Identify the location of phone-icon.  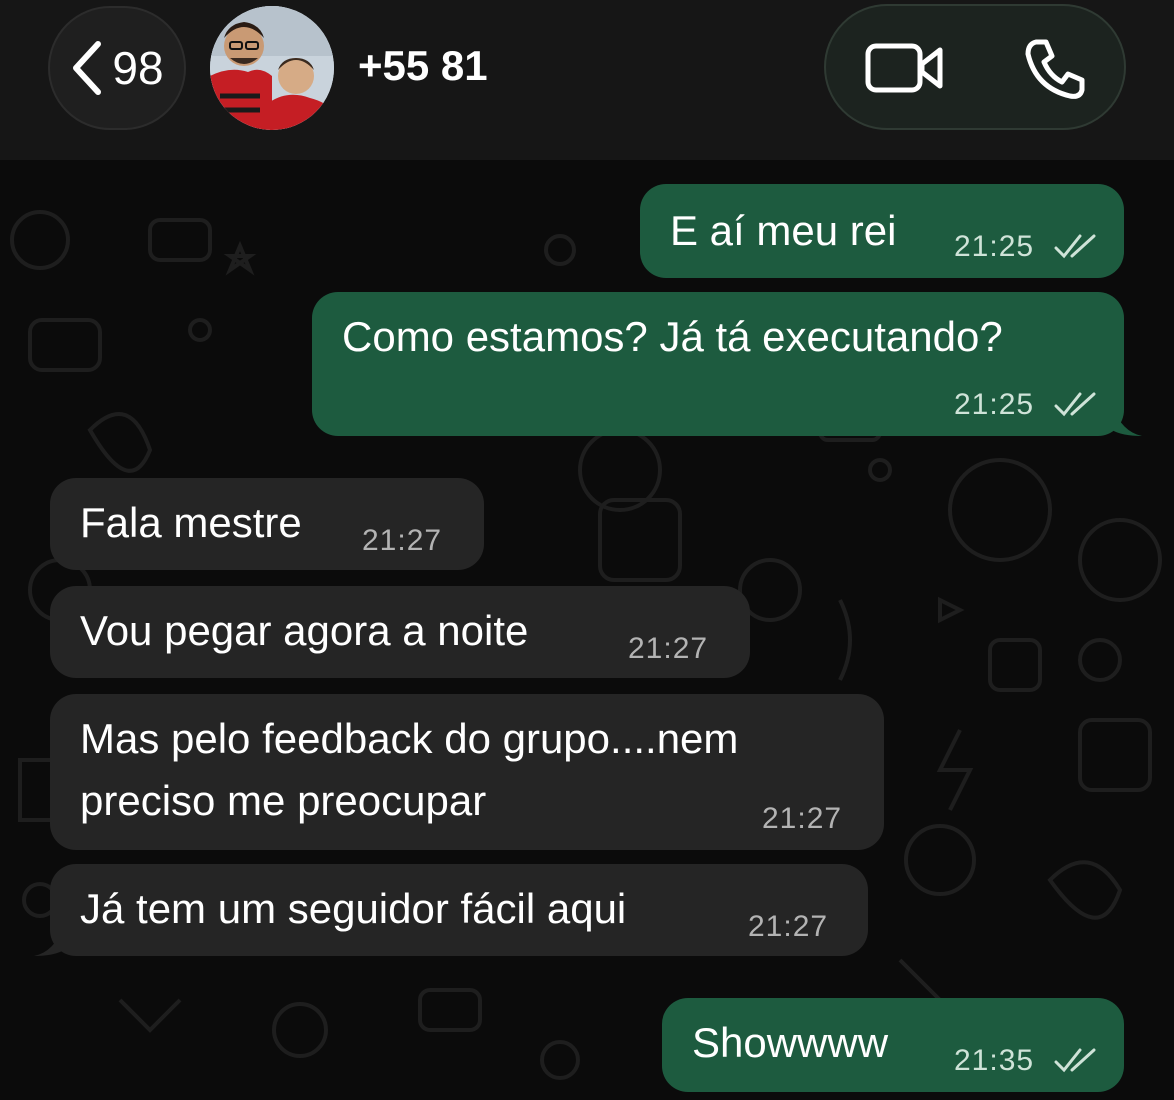
(1055, 69).